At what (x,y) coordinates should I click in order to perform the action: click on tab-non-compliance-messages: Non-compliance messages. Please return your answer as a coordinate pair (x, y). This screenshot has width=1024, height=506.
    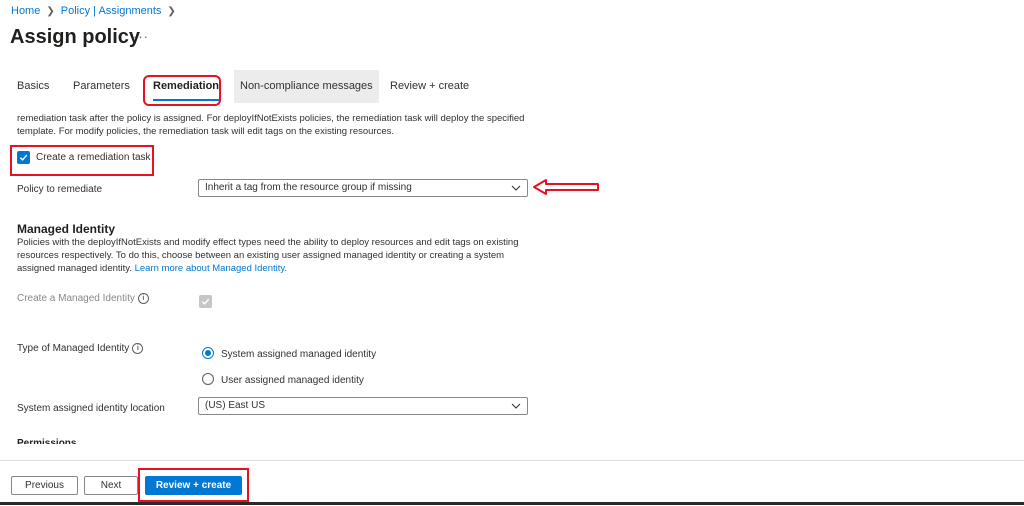
    Looking at the image, I should click on (306, 86).